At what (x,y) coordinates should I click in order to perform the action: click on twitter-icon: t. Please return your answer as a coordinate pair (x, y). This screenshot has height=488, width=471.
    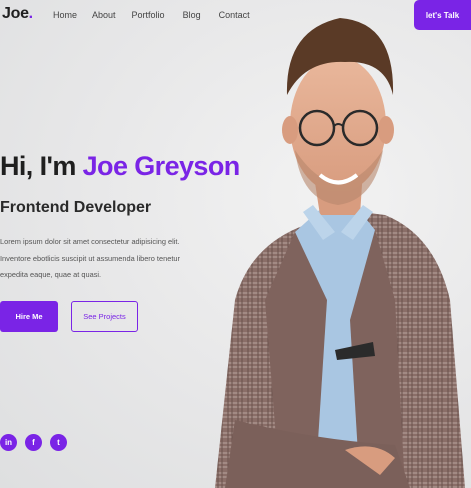
    Looking at the image, I should click on (58, 442).